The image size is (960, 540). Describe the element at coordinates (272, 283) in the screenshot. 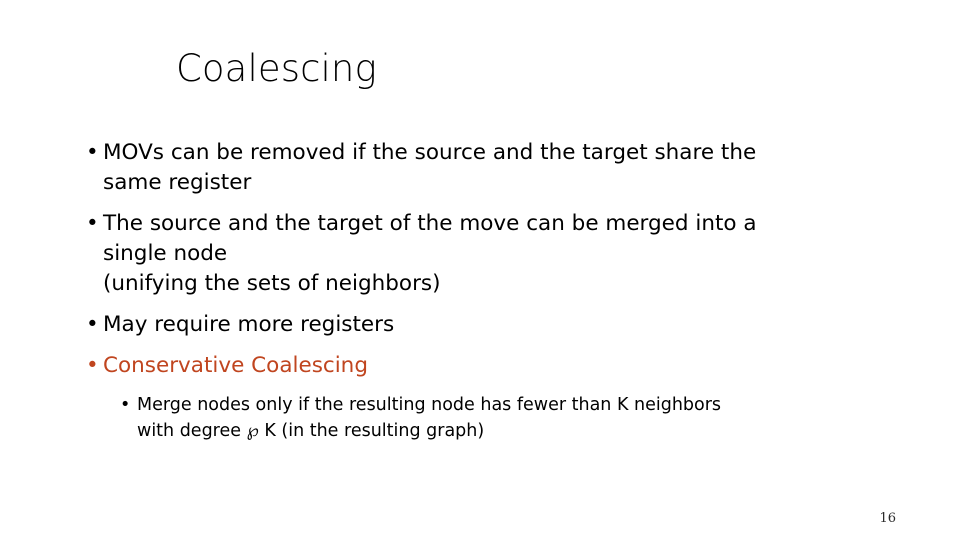

I see `list-item-line: (unifying the sets of neighbors)` at that location.